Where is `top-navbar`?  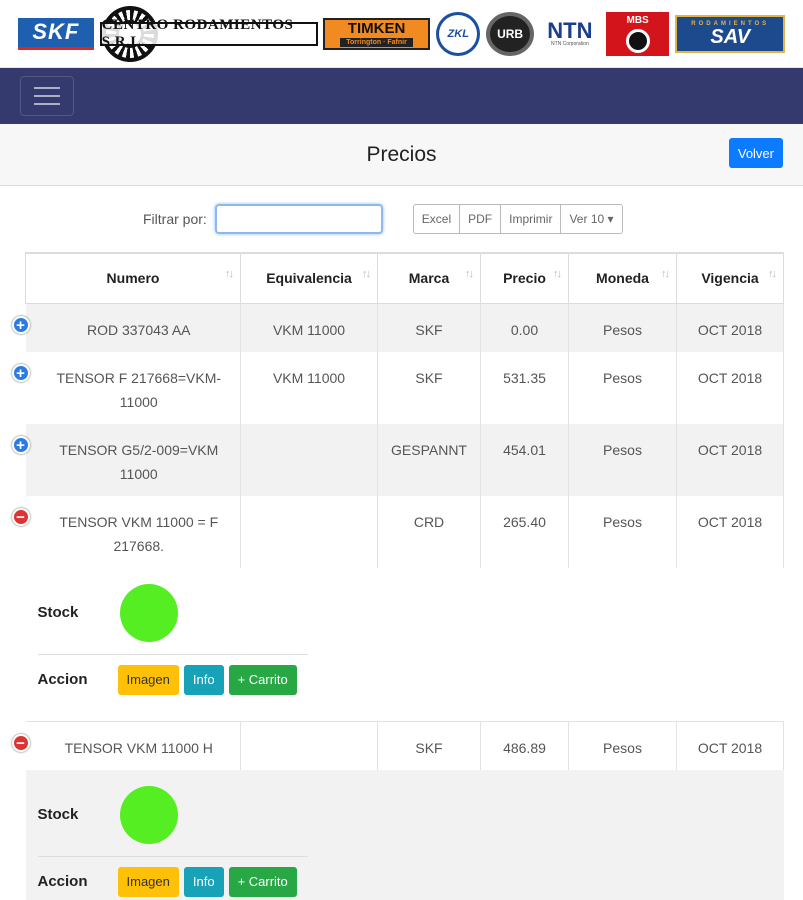 top-navbar is located at coordinates (401, 96).